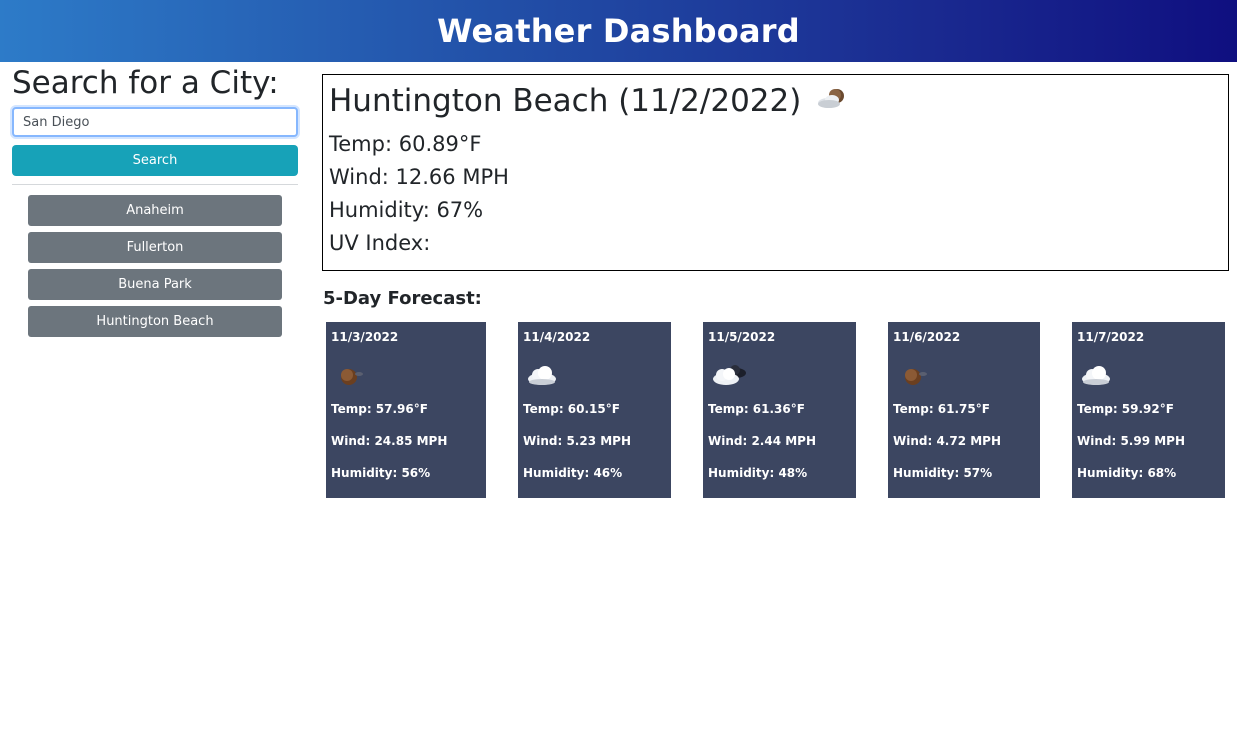  I want to click on forecast-humidity: Humidity: 46%, so click(573, 473).